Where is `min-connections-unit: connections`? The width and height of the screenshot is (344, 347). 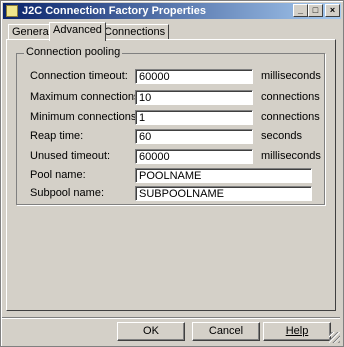 min-connections-unit: connections is located at coordinates (290, 117).